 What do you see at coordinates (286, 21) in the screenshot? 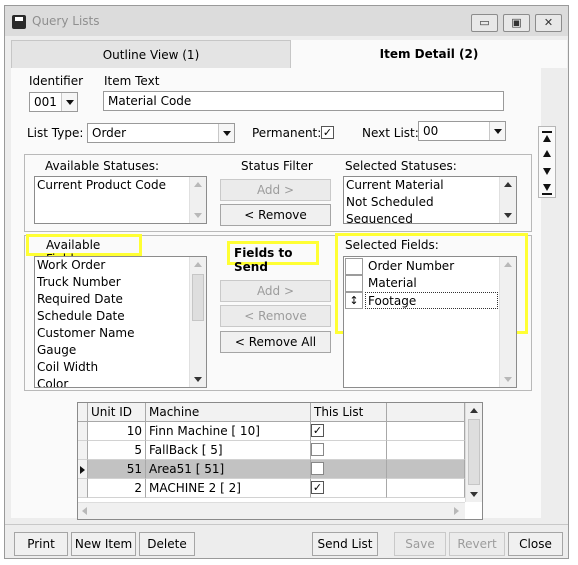
I see `title-bar: Query Lists ▭ ▣ ✕` at bounding box center [286, 21].